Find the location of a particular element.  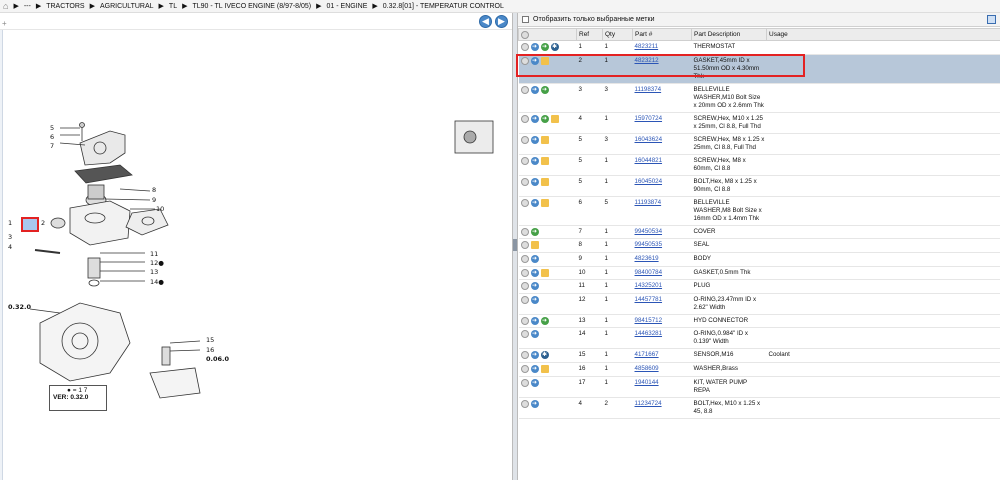

breadcrumb-item: TL is located at coordinates (173, 6).